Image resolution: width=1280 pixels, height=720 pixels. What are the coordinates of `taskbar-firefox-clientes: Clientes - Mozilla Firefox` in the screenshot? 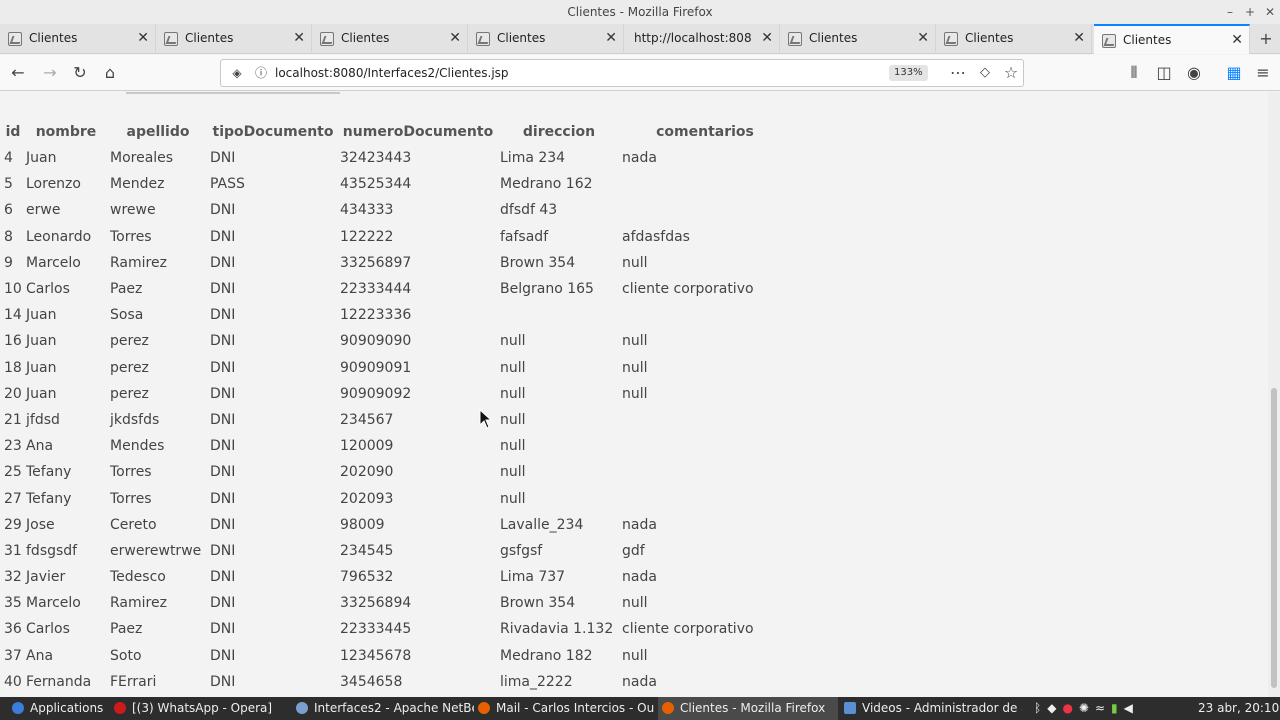 It's located at (748, 708).